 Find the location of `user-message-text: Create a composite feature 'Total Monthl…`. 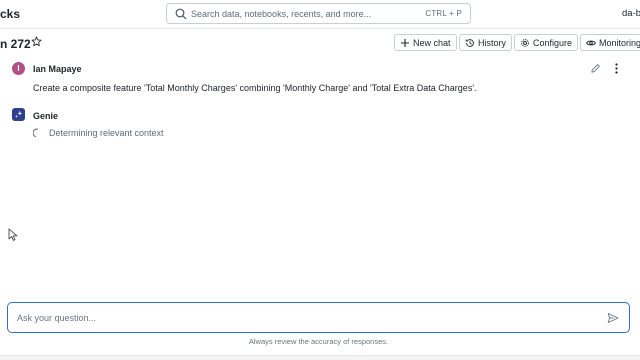

user-message-text: Create a composite feature 'Total Monthl… is located at coordinates (255, 88).